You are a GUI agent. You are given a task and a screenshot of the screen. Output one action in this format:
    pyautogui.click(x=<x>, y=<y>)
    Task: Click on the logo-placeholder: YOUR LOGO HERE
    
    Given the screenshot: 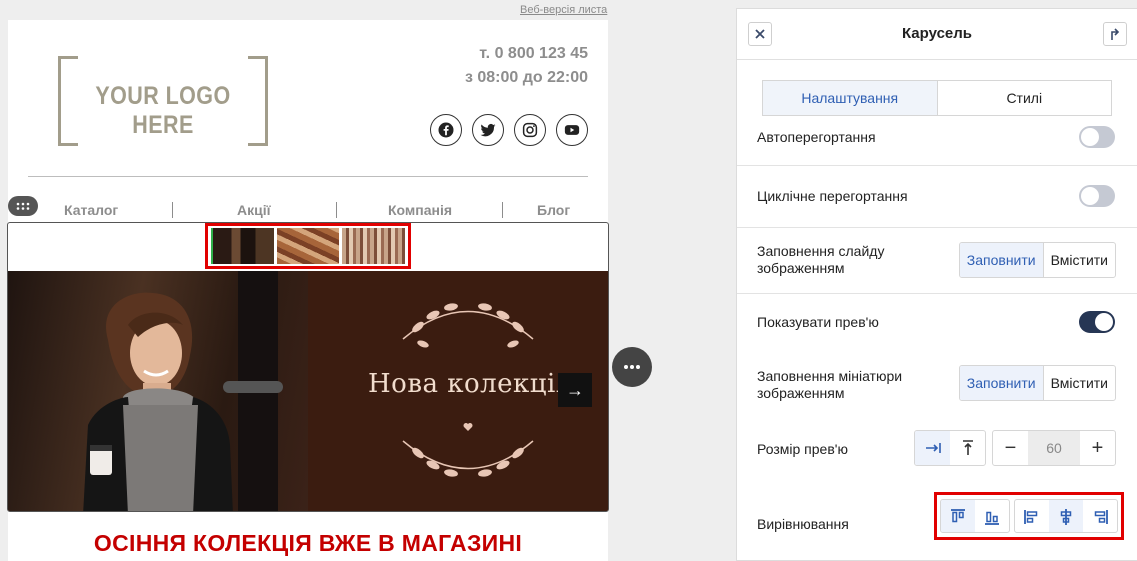 What is the action you would take?
    pyautogui.click(x=163, y=101)
    